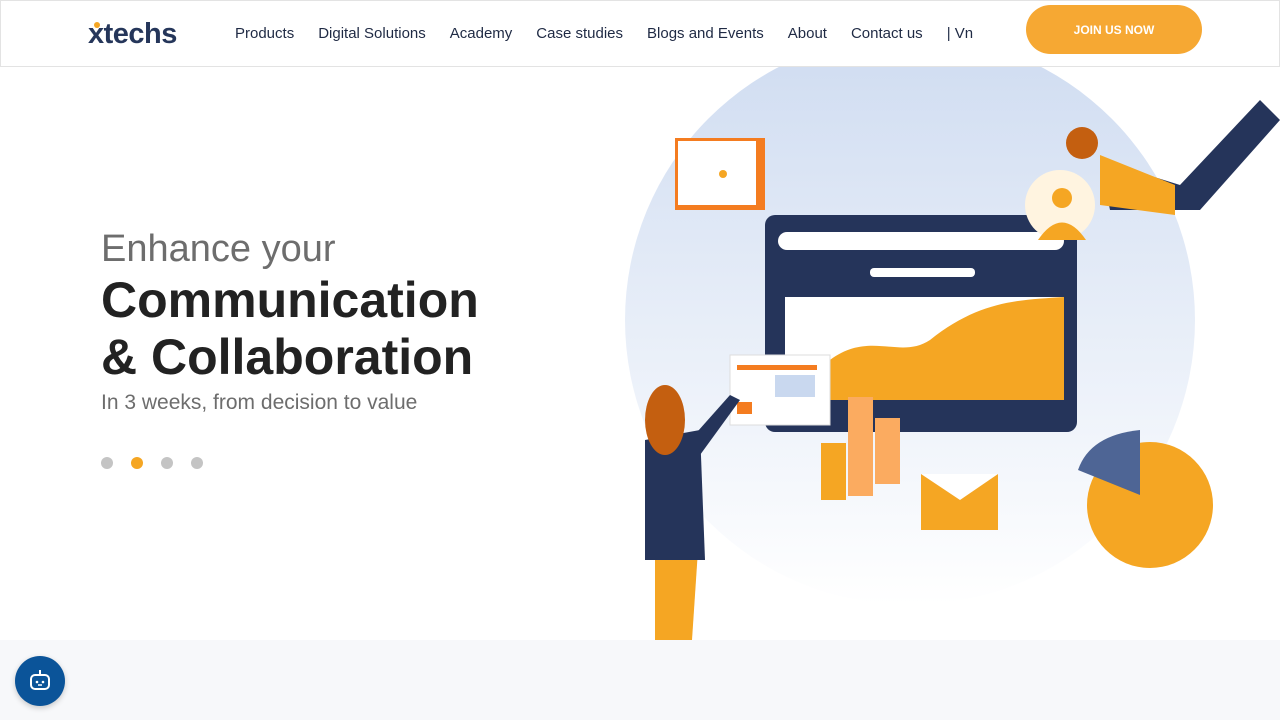 This screenshot has height=720, width=1280. What do you see at coordinates (264, 33) in the screenshot?
I see `nav-products: Products` at bounding box center [264, 33].